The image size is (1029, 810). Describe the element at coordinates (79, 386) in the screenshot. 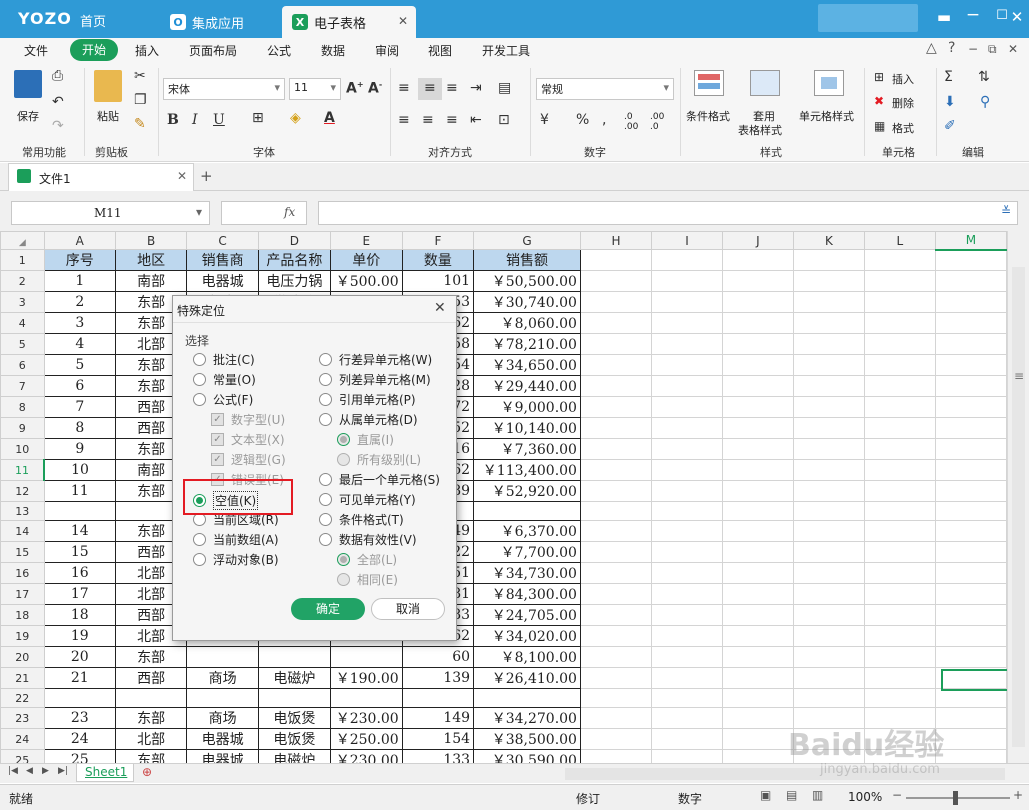

I see `data-cell: 6` at that location.